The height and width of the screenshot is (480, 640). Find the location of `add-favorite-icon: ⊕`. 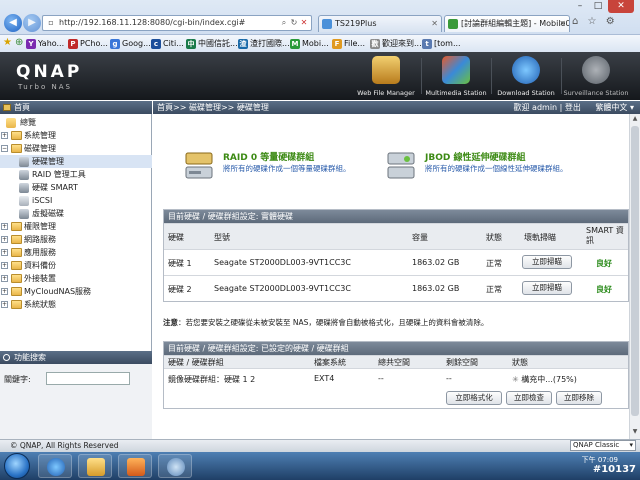

add-favorite-icon: ⊕ is located at coordinates (19, 42).